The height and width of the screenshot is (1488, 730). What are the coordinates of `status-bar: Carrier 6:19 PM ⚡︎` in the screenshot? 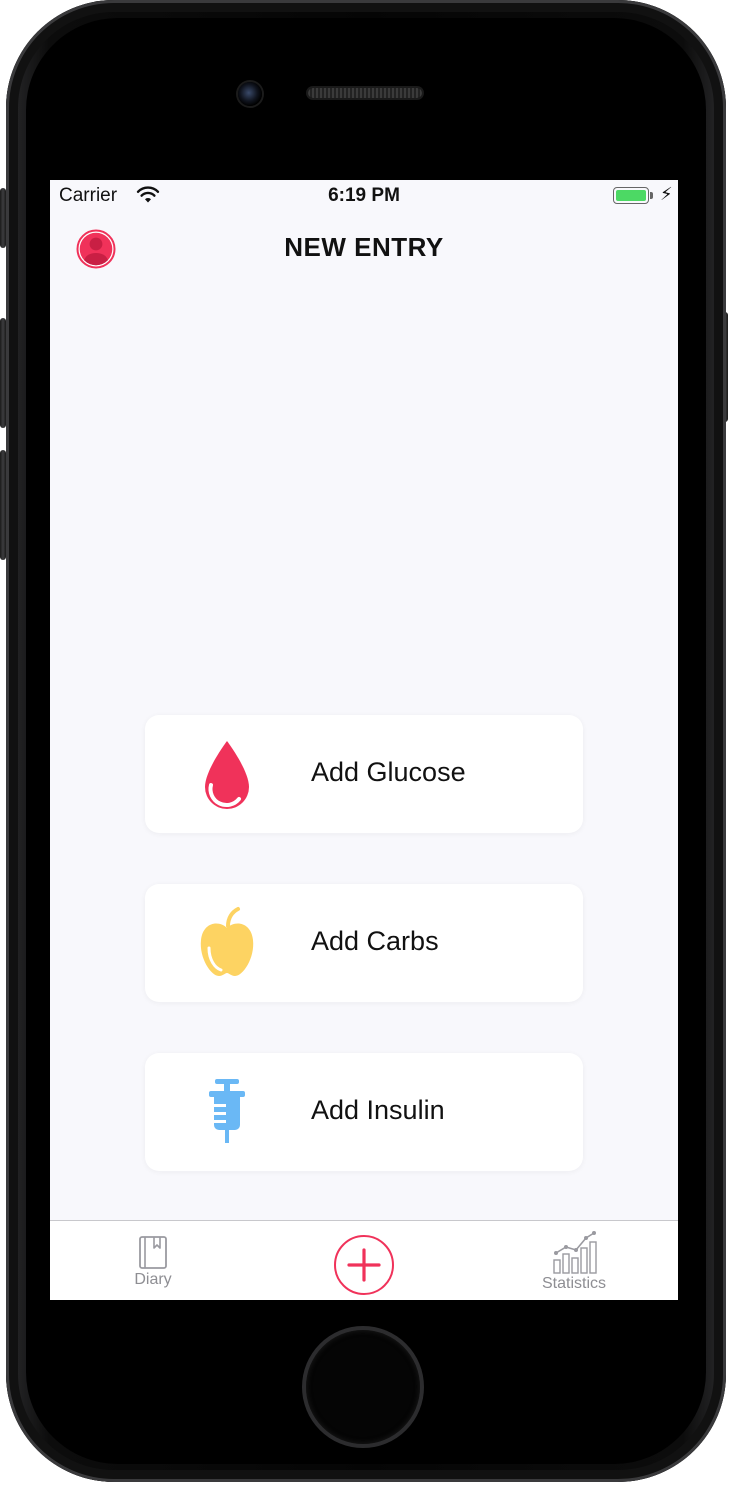 It's located at (364, 197).